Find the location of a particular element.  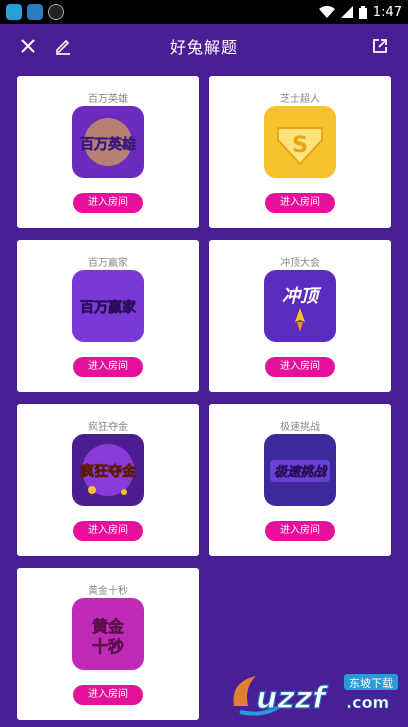

app-bar: 好兔解题 is located at coordinates (204, 46).